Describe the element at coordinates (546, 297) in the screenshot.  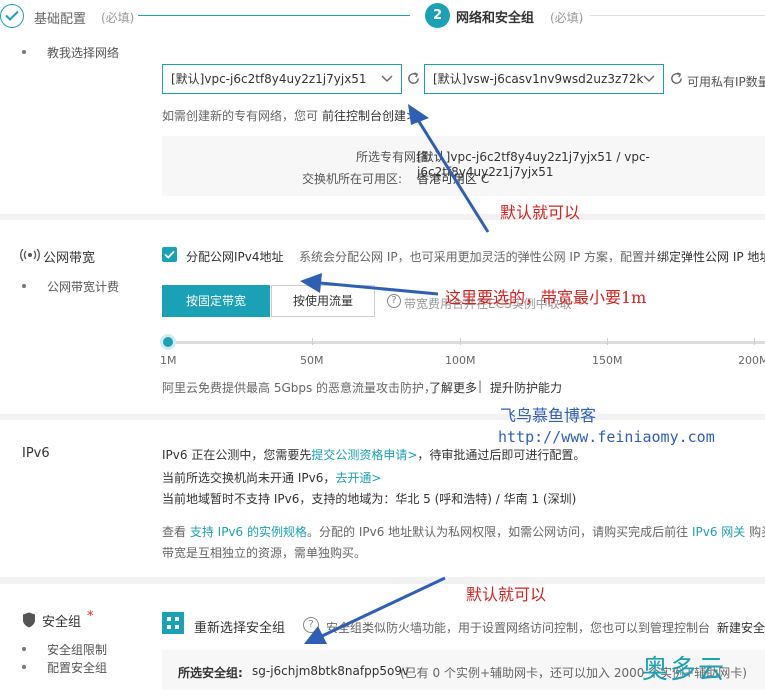
I see `annotation-bandwidth-tip: 这里要选的，带宽最小要1m` at that location.